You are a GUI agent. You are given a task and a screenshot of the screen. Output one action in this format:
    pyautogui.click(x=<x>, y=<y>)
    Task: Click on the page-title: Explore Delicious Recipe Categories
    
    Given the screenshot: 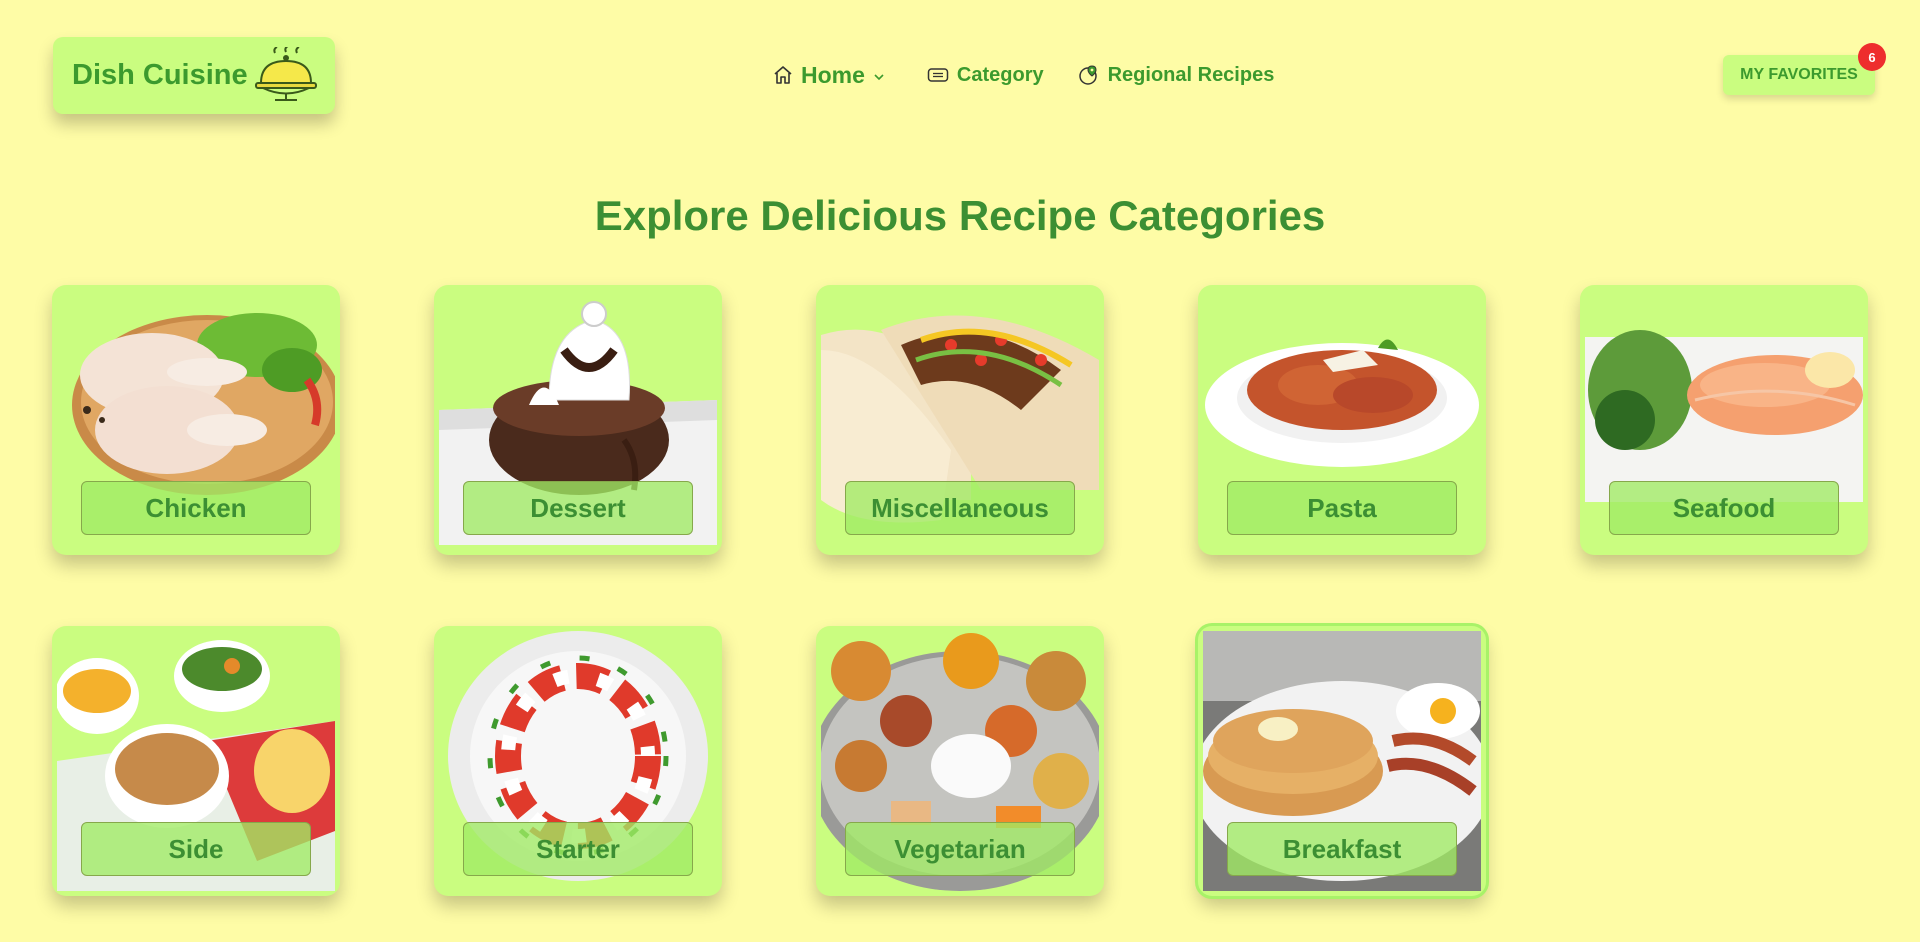 What is the action you would take?
    pyautogui.click(x=960, y=215)
    